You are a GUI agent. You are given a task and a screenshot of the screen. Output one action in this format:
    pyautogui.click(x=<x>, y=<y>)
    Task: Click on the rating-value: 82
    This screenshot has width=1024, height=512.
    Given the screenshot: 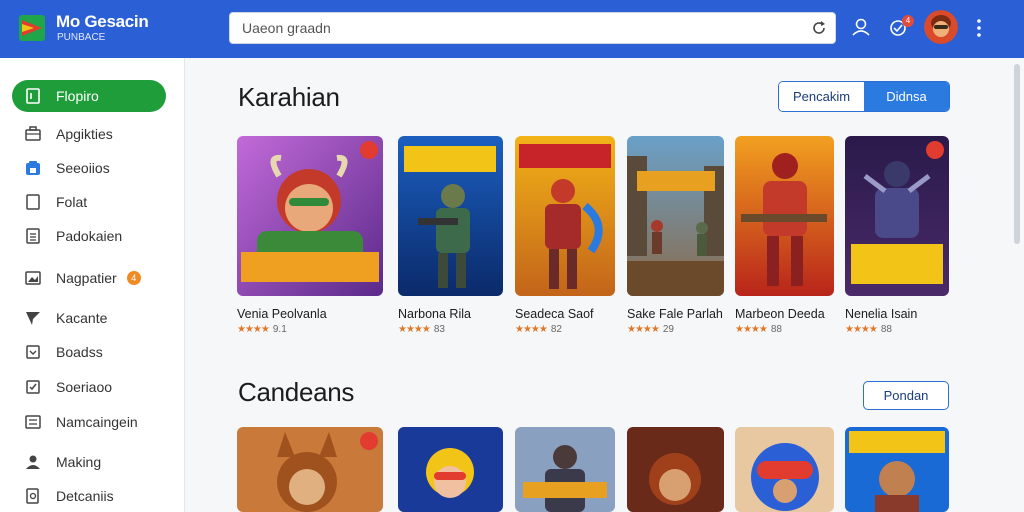 What is the action you would take?
    pyautogui.click(x=556, y=329)
    